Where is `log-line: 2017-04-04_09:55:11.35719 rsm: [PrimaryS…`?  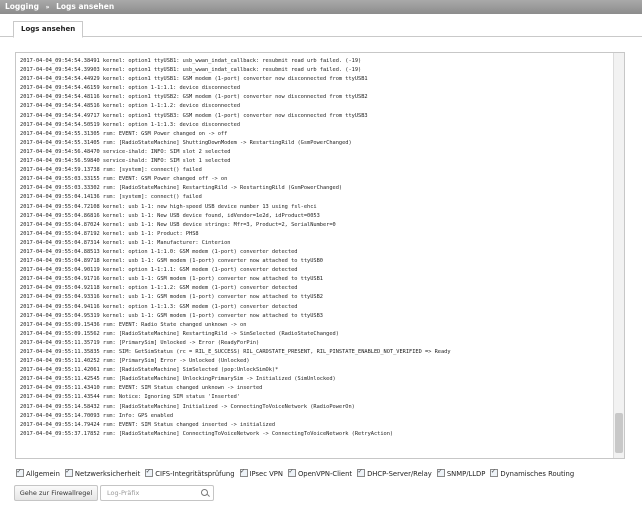 log-line: 2017-04-04_09:55:11.35719 rsm: [PrimaryS… is located at coordinates (140, 342).